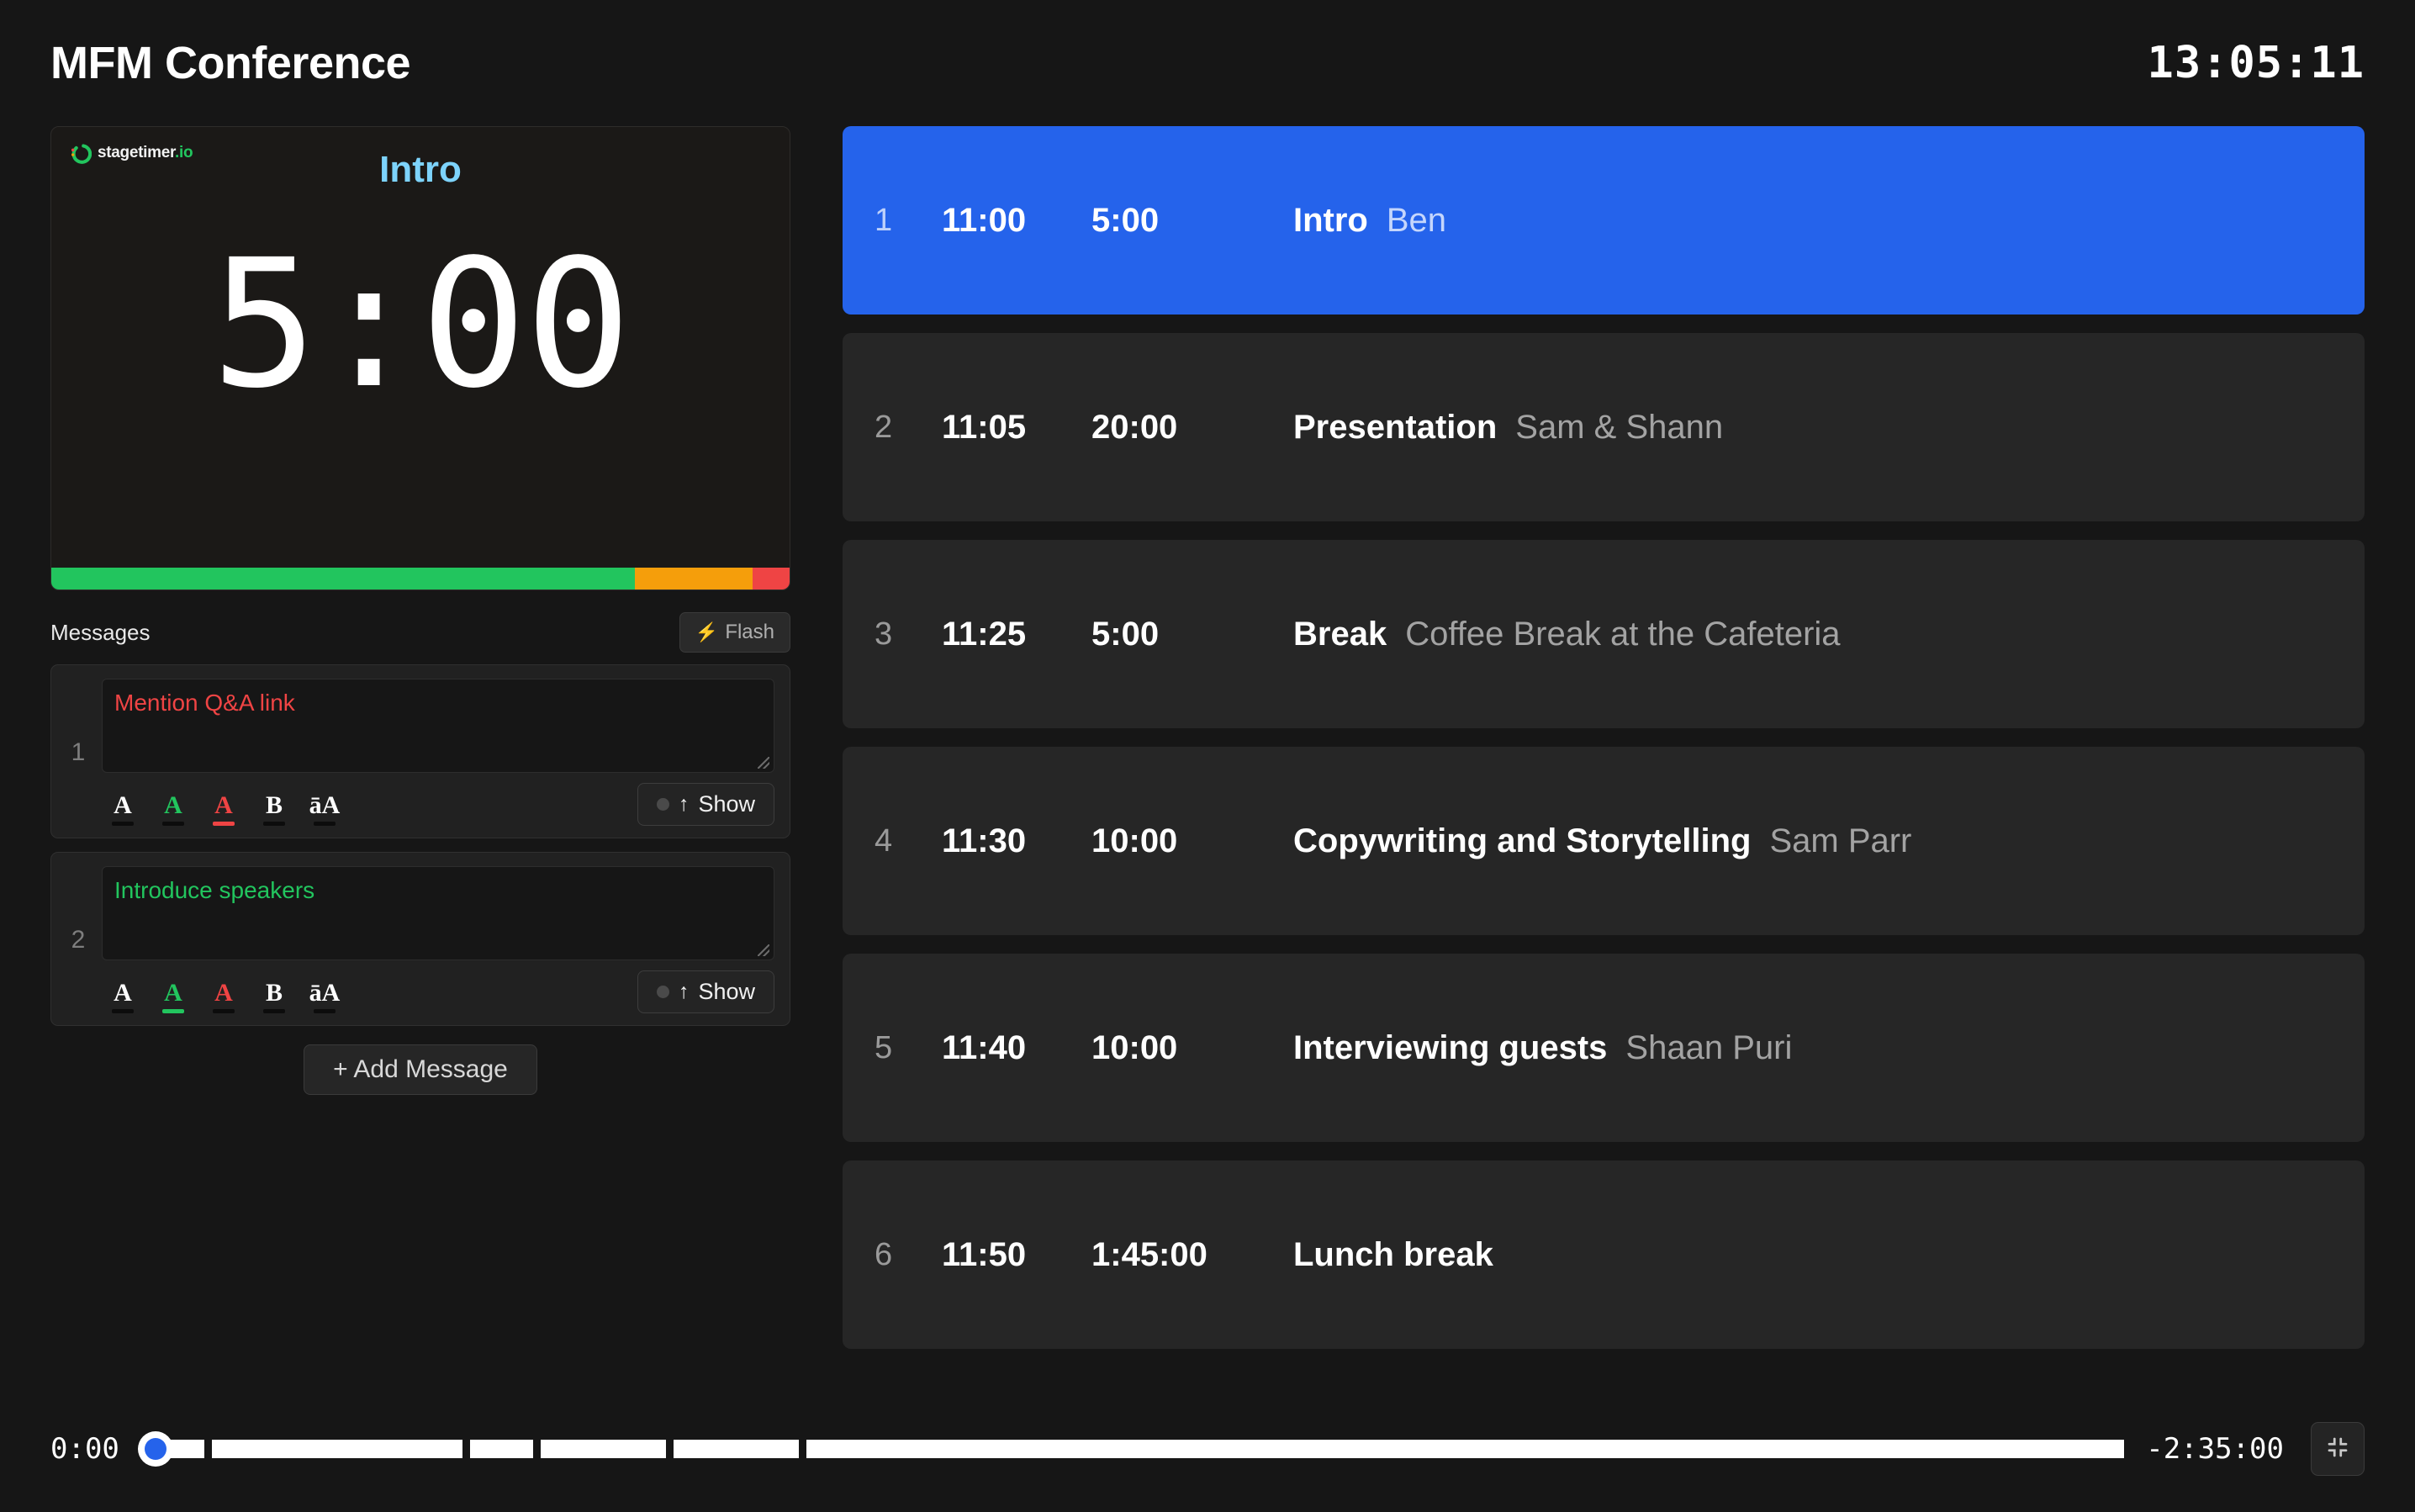  I want to click on agenda-row-index: 1, so click(884, 220).